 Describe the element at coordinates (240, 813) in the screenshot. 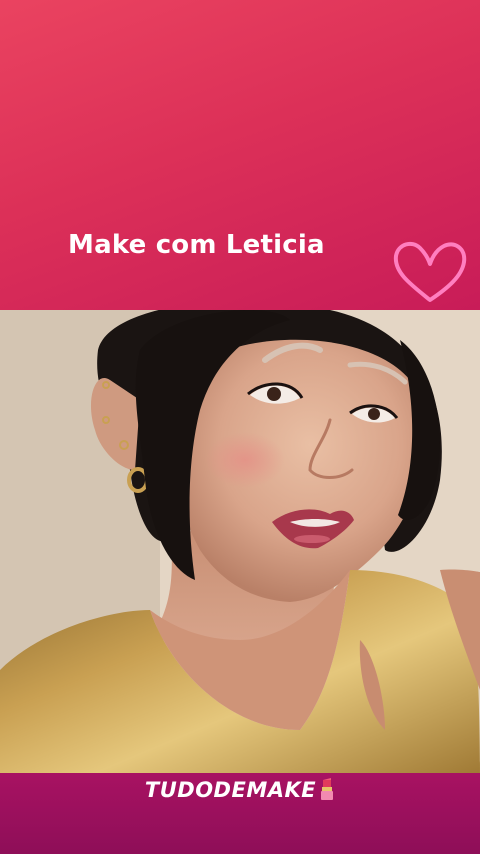

I see `bottom-banner: TUDODEMAKE` at that location.